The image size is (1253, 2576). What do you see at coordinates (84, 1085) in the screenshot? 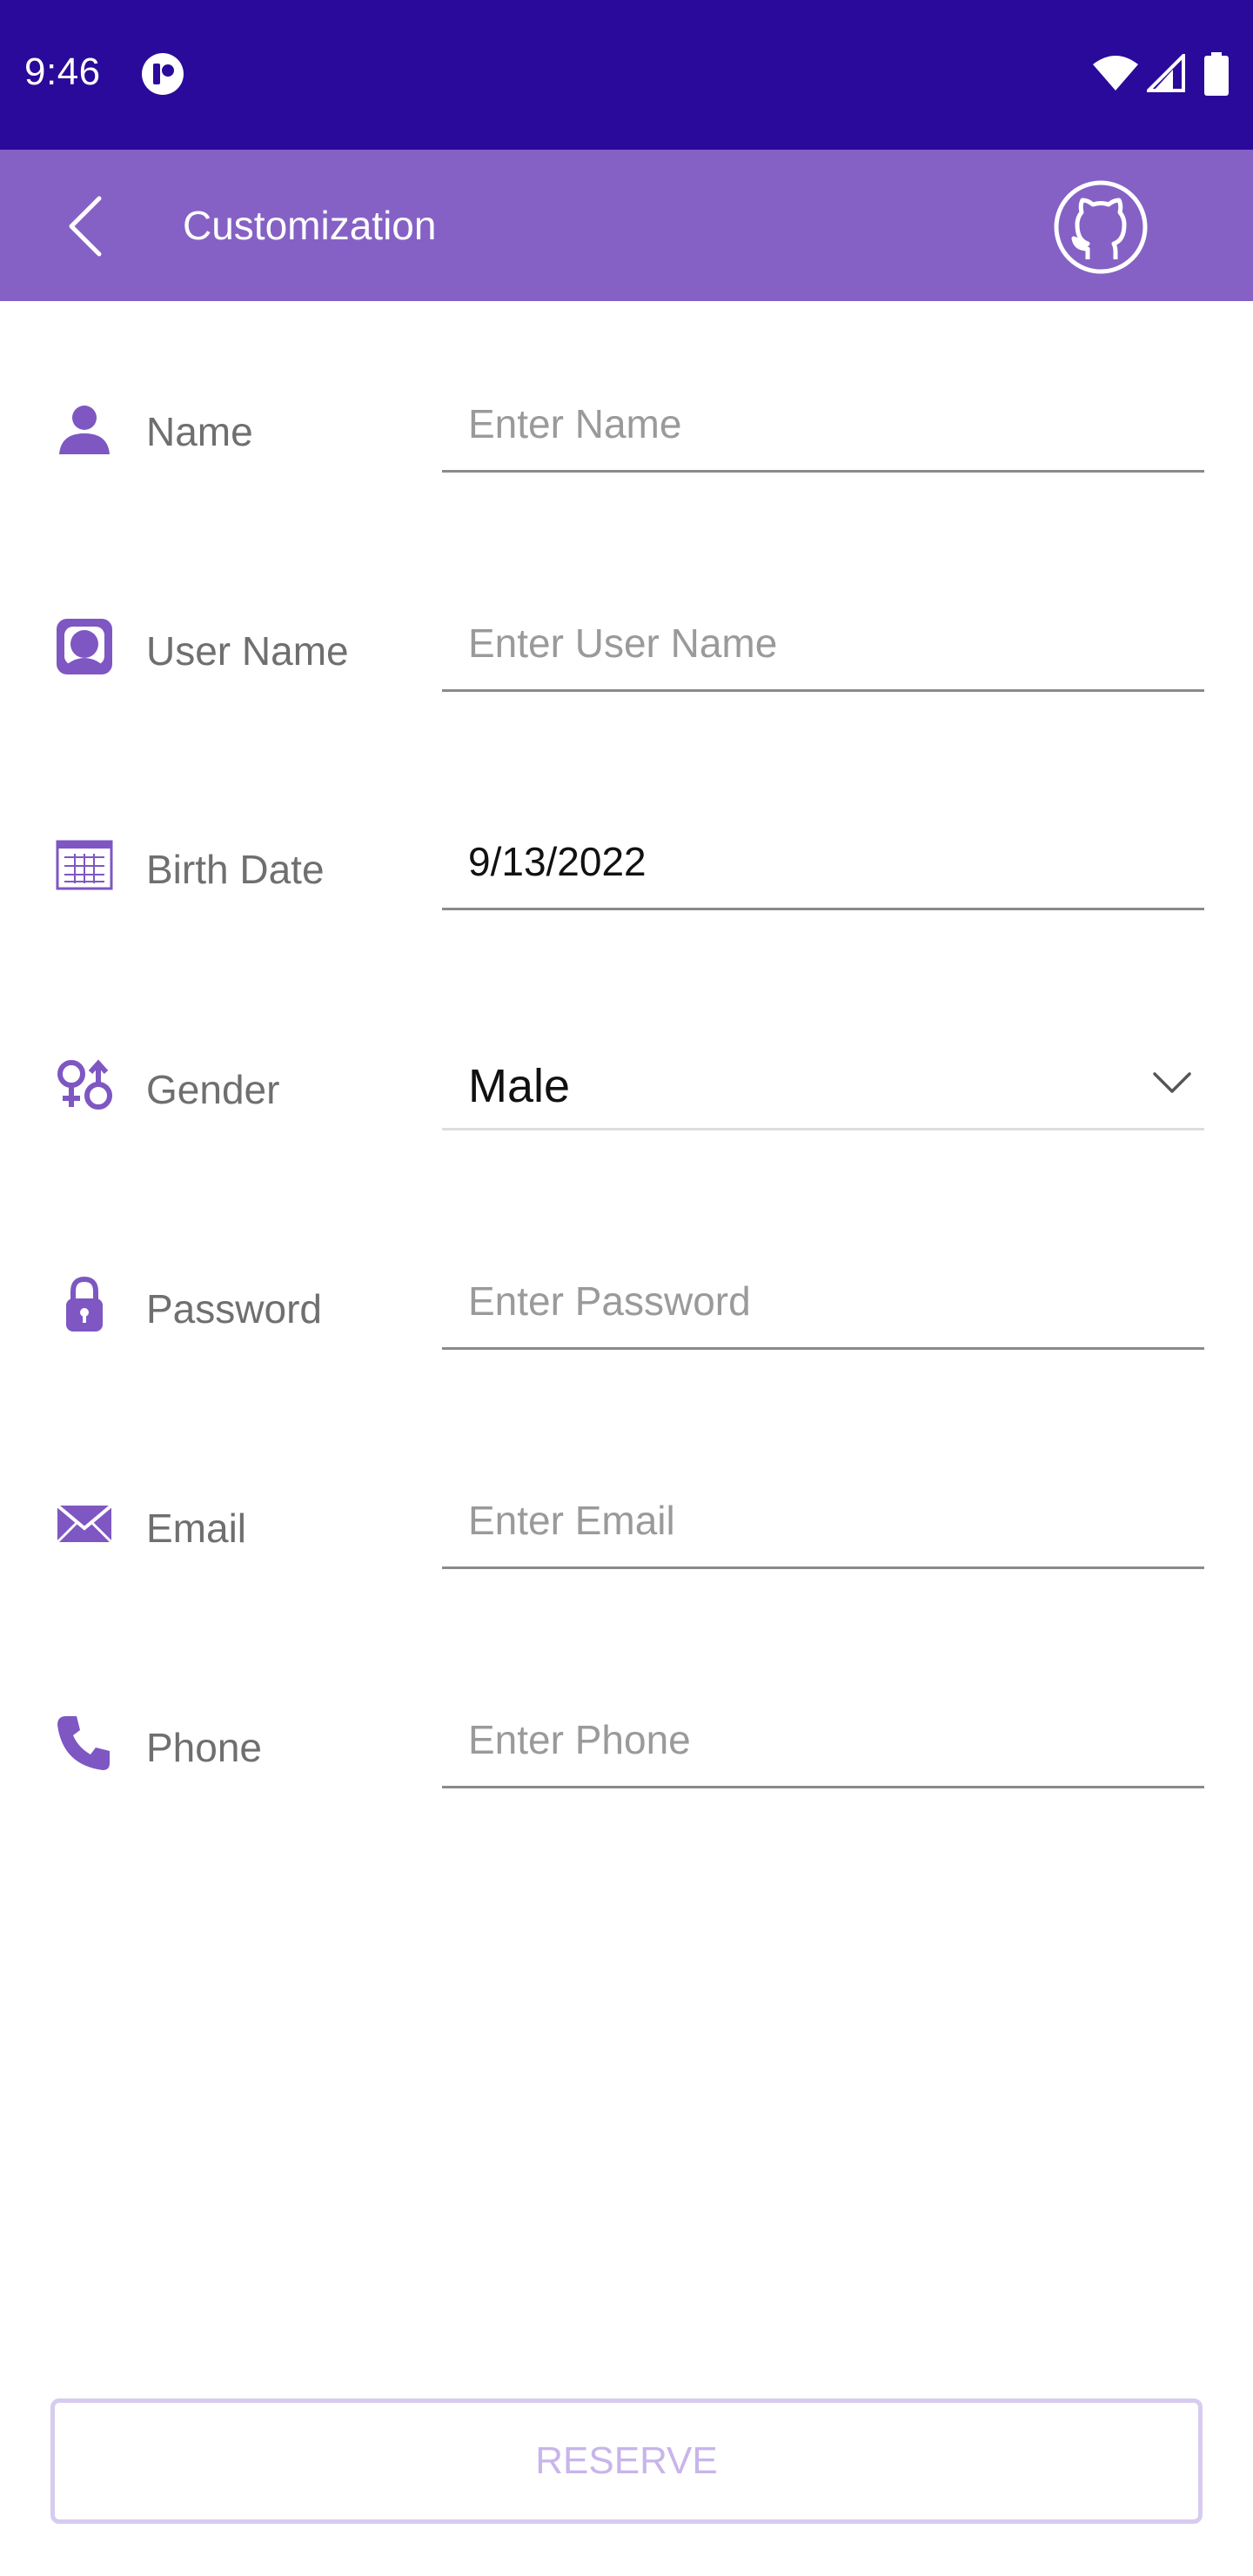
I see `gender-icon` at bounding box center [84, 1085].